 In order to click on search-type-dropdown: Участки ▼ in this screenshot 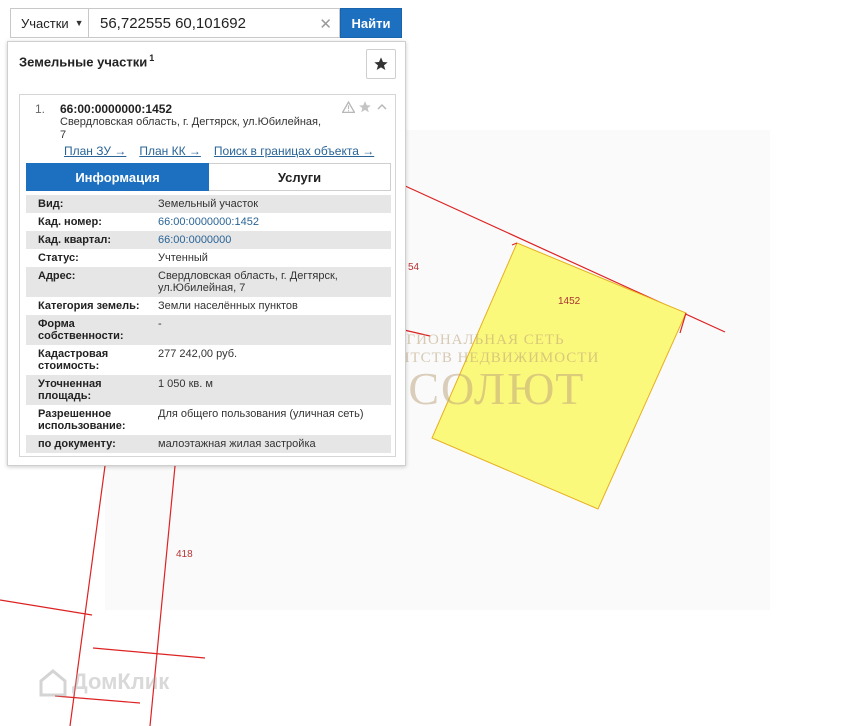, I will do `click(49, 23)`.